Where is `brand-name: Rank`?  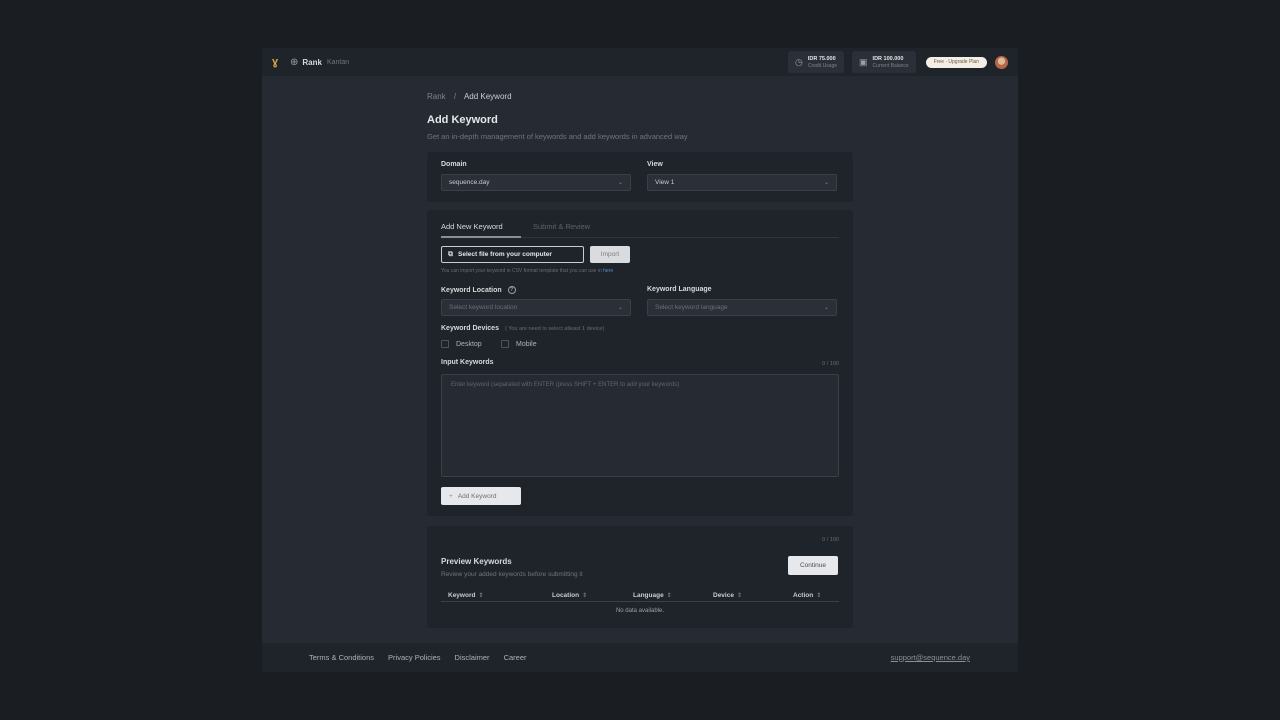 brand-name: Rank is located at coordinates (312, 62).